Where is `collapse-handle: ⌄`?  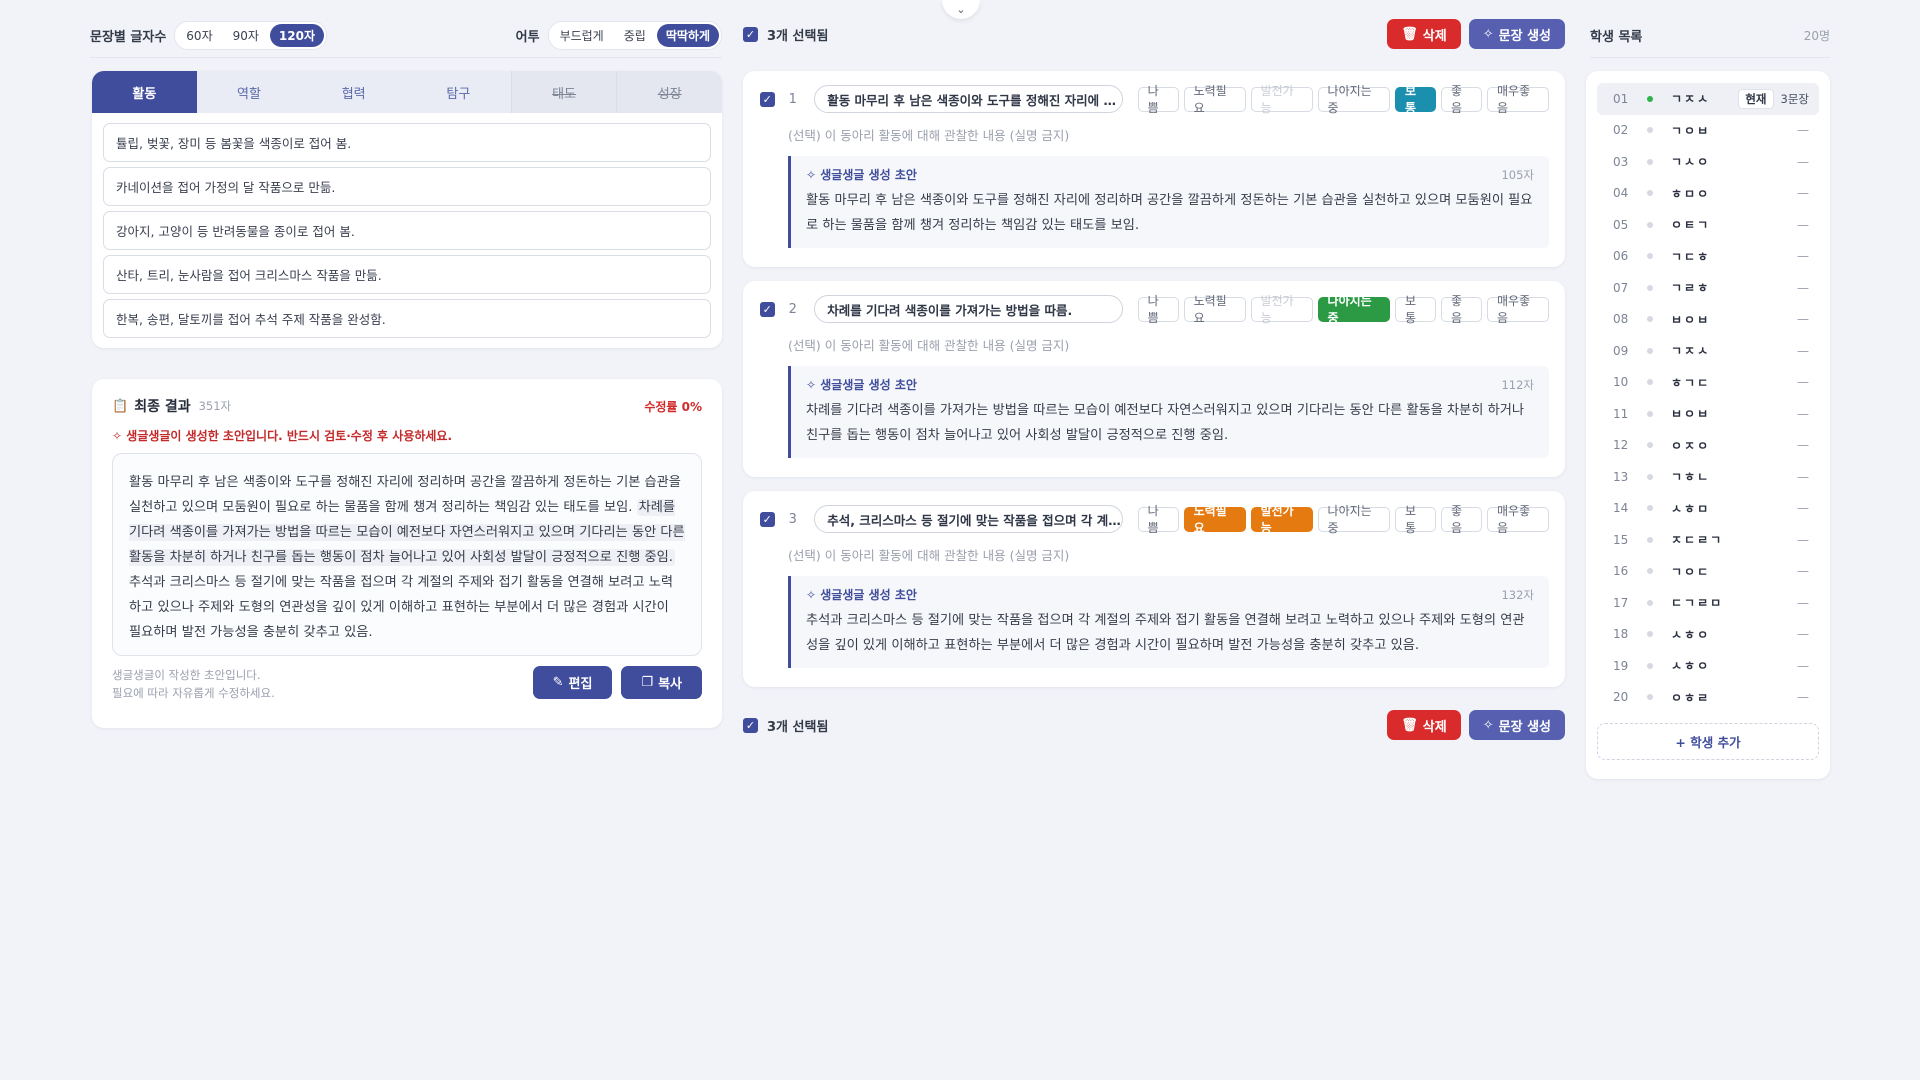 collapse-handle: ⌄ is located at coordinates (961, 9).